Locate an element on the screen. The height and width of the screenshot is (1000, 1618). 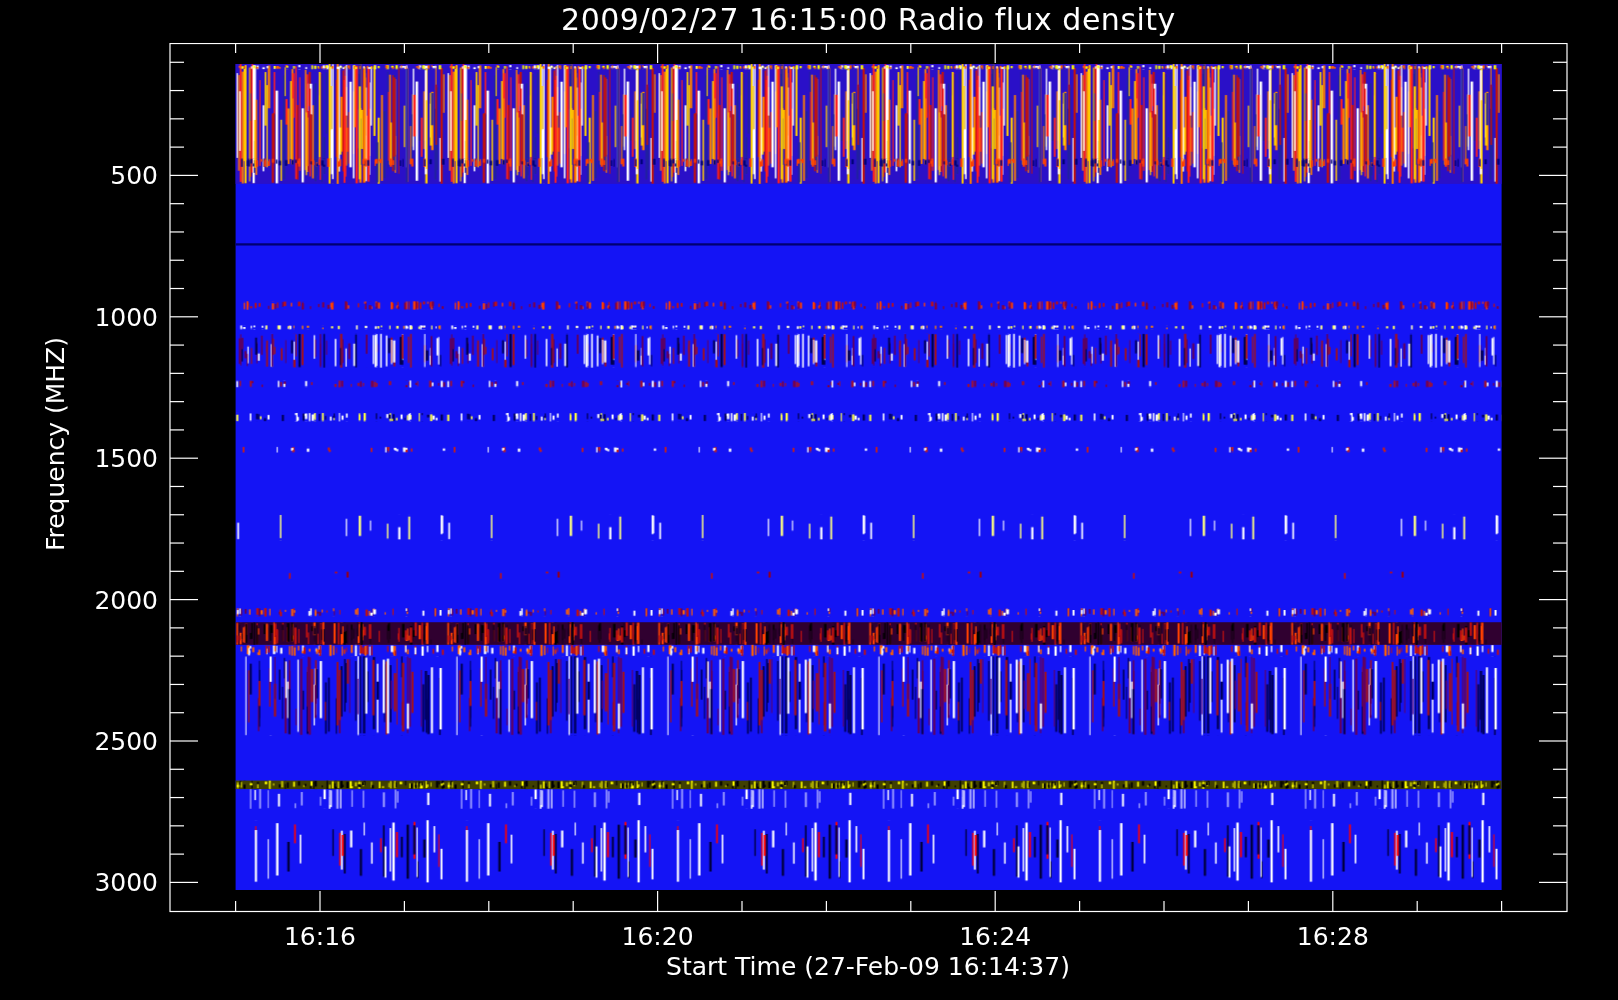
y-tick-label: 1500 is located at coordinates (126, 459).